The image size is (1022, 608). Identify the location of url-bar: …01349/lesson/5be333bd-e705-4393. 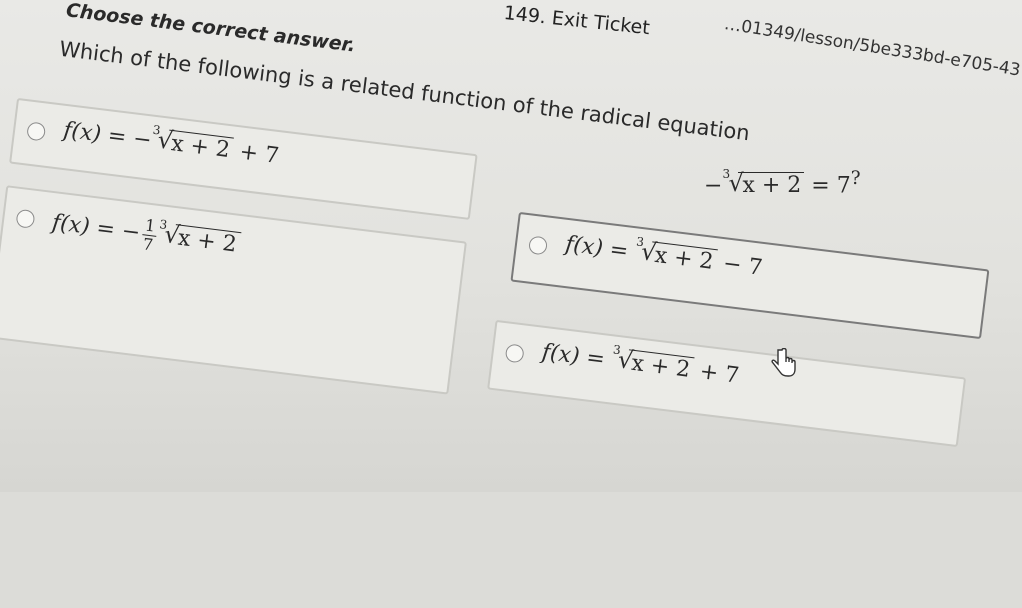
(871, 52).